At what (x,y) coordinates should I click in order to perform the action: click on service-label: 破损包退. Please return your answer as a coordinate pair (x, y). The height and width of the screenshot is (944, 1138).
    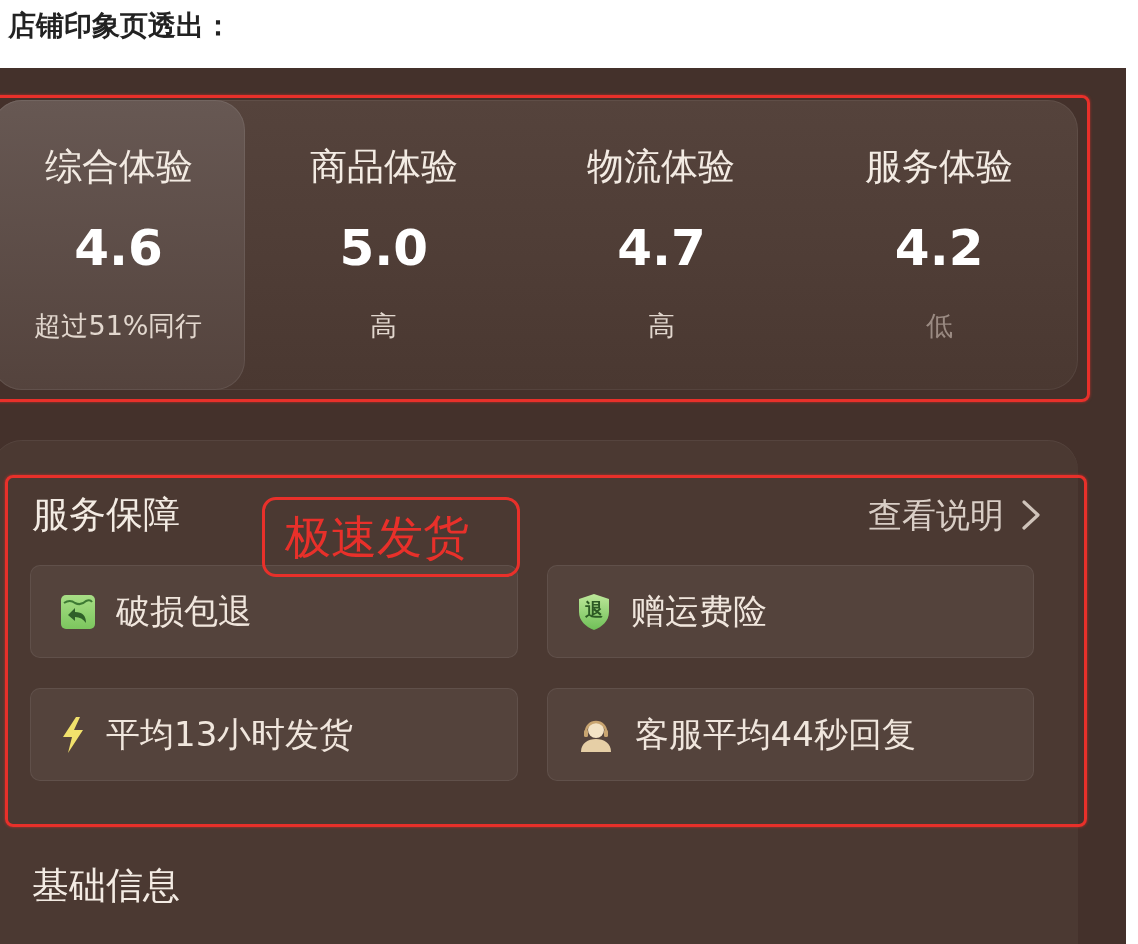
    Looking at the image, I should click on (184, 611).